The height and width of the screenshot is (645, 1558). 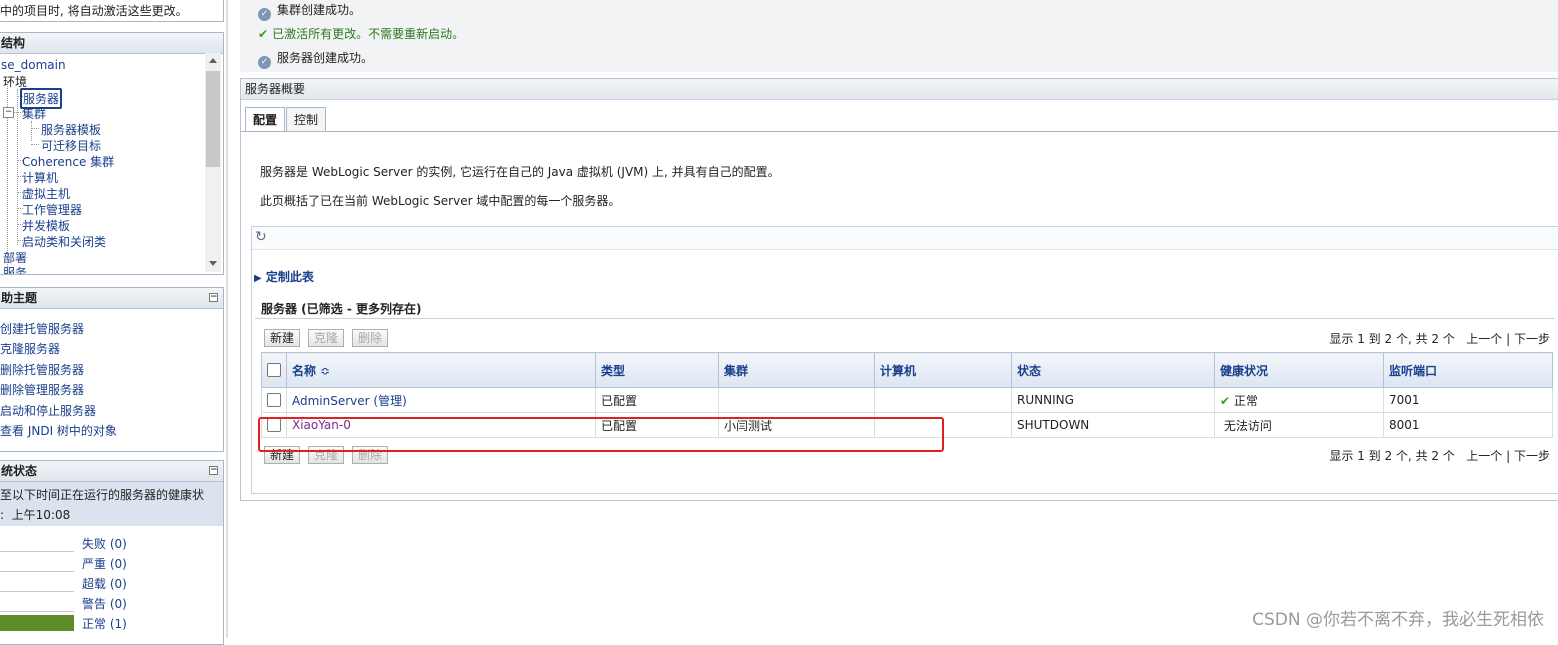 I want to click on help-clone-server: 克隆服务器, so click(x=30, y=348).